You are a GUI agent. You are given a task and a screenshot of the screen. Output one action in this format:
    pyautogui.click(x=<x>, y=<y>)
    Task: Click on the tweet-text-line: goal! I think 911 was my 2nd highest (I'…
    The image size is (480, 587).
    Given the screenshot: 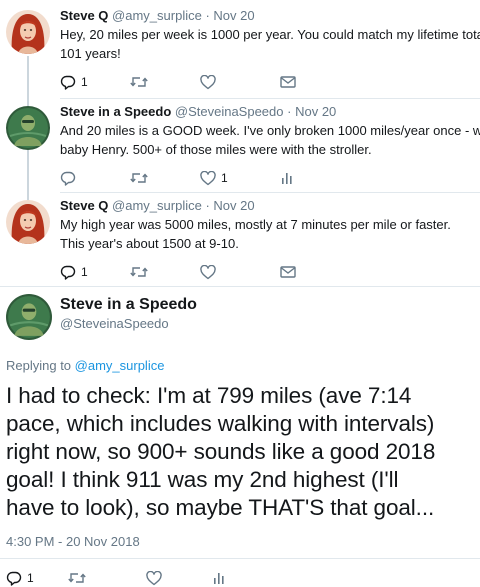 What is the action you would take?
    pyautogui.click(x=202, y=479)
    